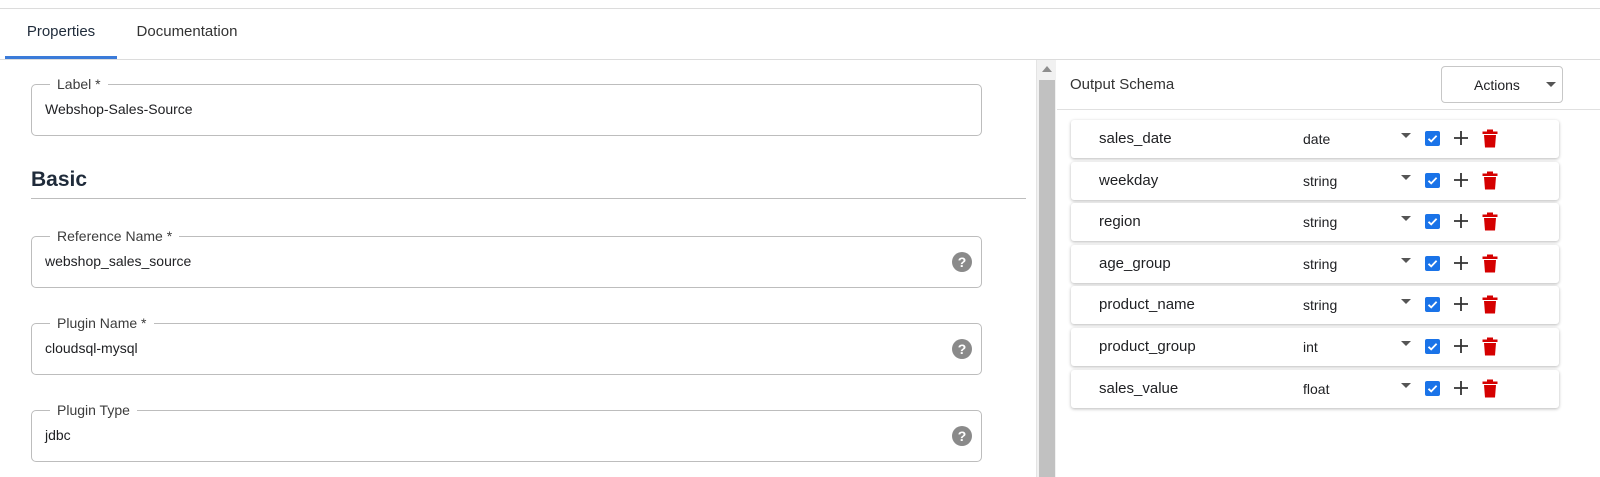  Describe the element at coordinates (91, 348) in the screenshot. I see `plugin-name-value: cloudsql-mysql` at that location.